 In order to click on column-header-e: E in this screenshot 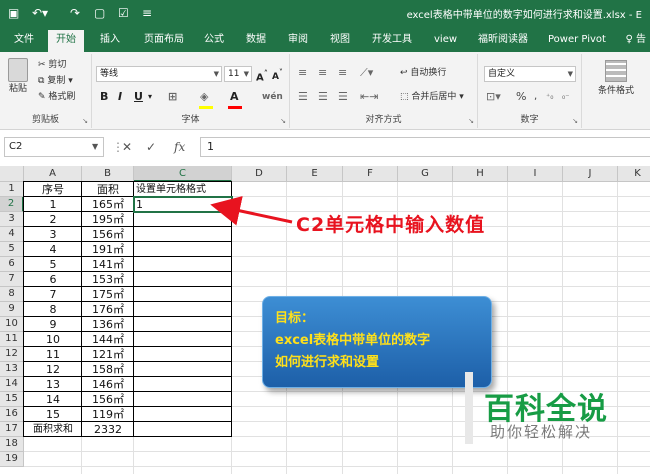, I will do `click(315, 174)`.